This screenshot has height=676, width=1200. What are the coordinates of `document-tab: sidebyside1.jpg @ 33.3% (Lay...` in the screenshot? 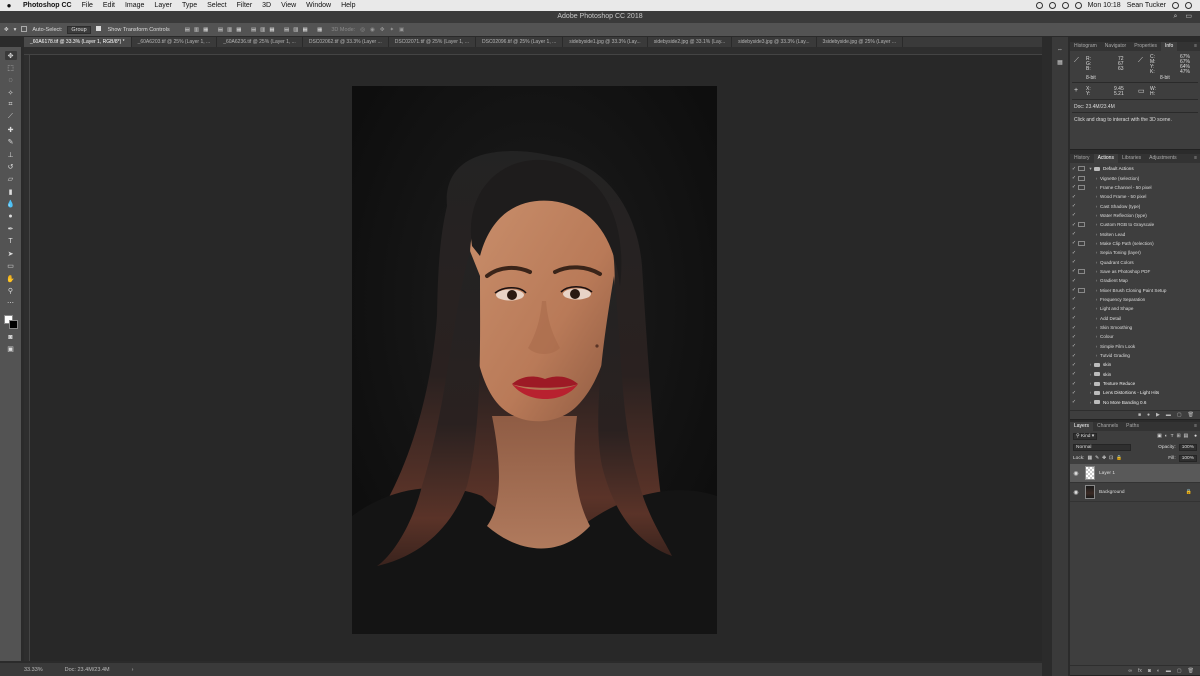 It's located at (605, 42).